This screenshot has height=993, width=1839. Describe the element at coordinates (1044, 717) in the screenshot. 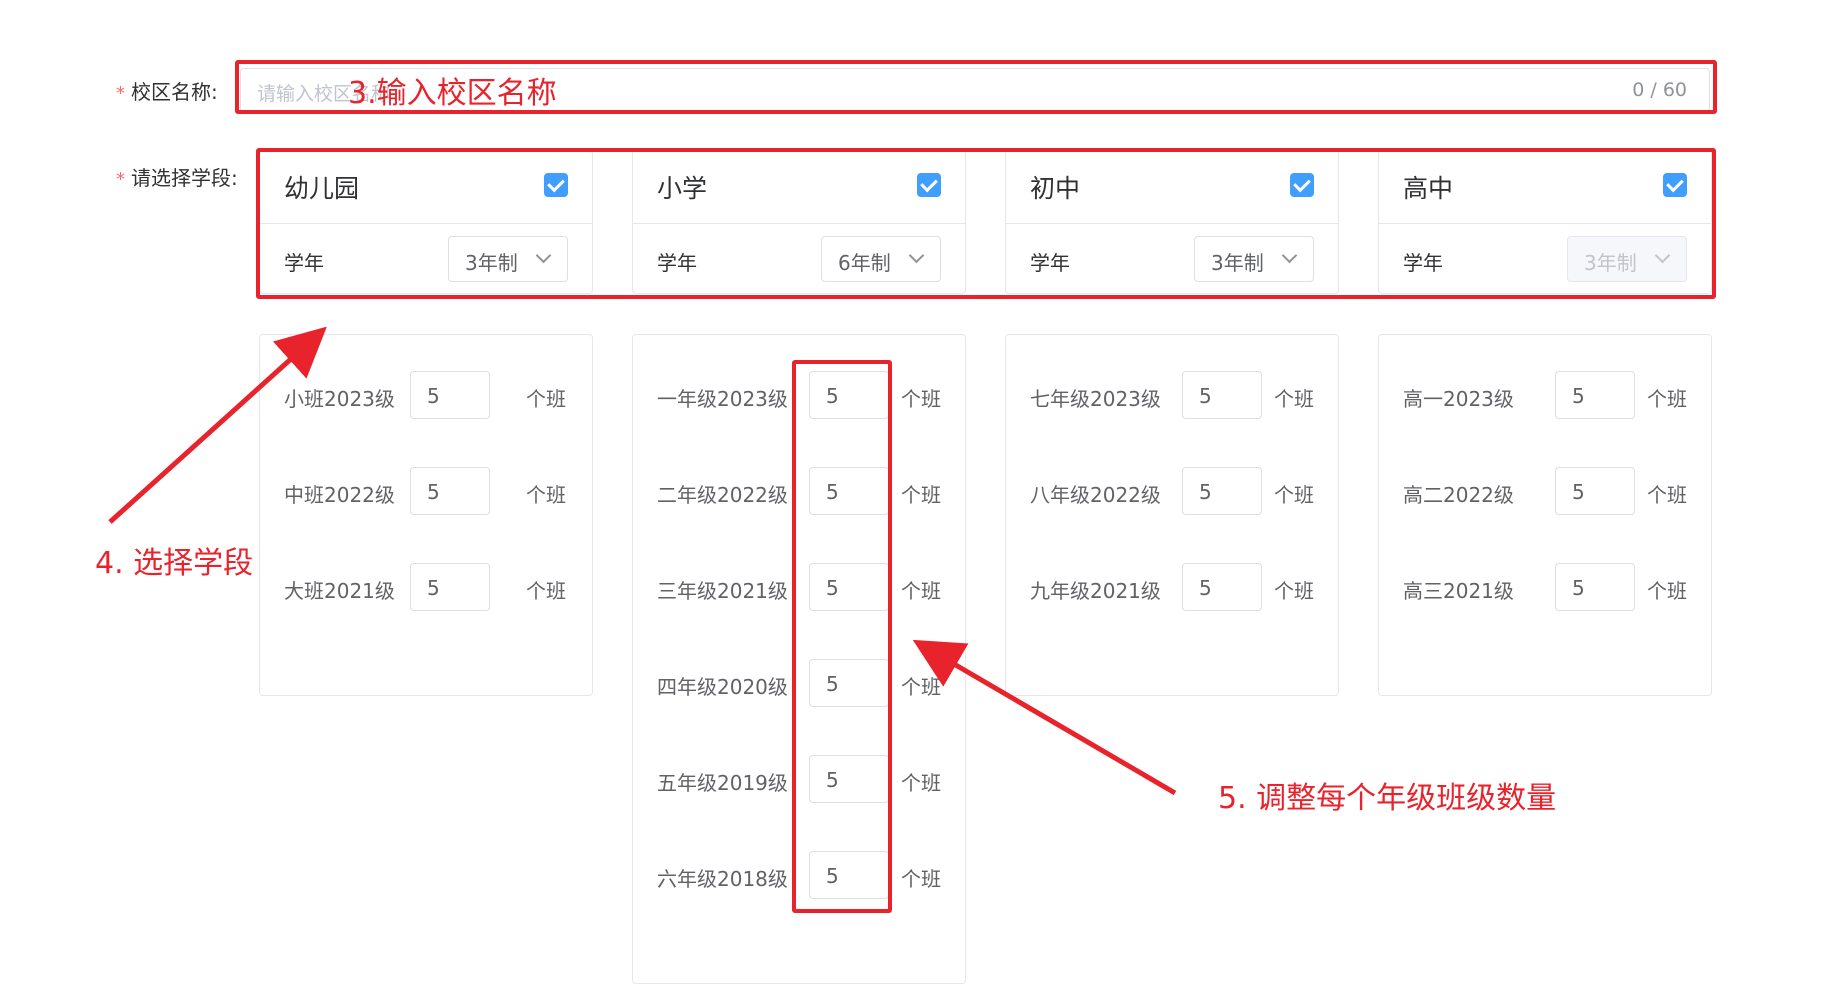

I see `arrow-step5` at that location.